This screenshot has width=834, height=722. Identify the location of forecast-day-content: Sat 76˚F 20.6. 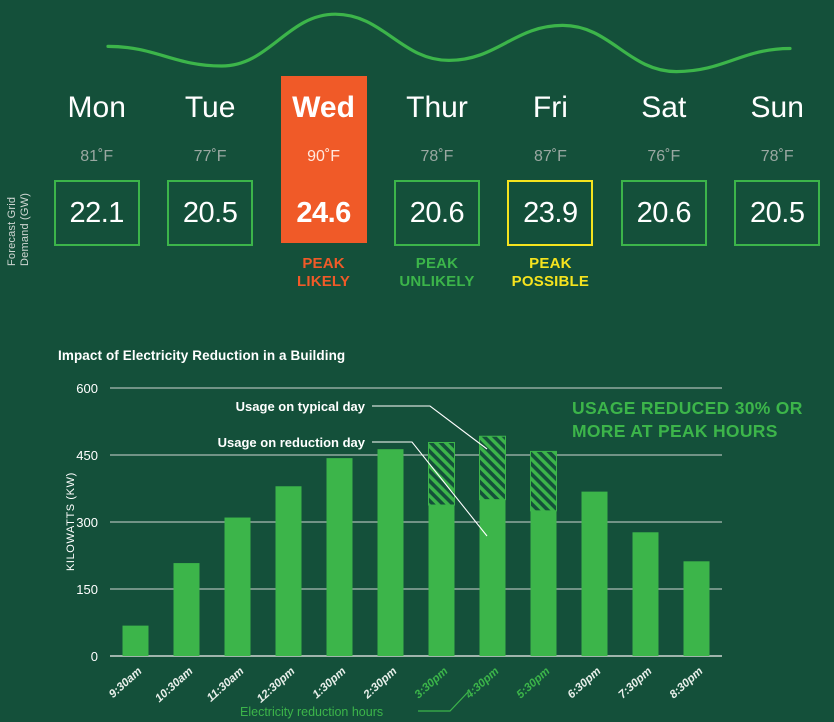
(663, 167).